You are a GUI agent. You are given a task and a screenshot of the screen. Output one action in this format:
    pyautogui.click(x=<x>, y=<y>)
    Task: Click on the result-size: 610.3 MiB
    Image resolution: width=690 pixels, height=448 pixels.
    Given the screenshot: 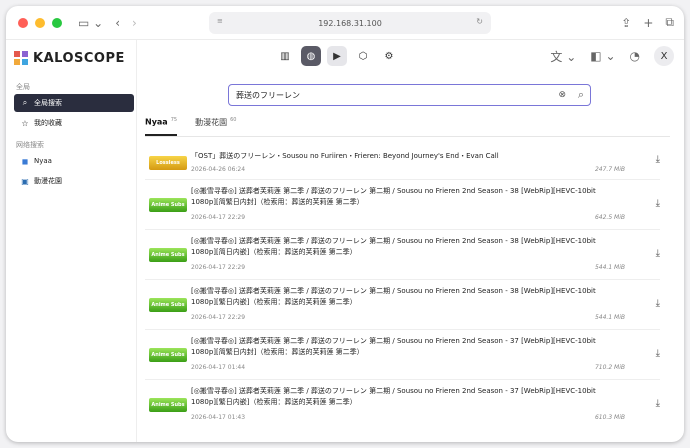 What is the action you would take?
    pyautogui.click(x=609, y=417)
    